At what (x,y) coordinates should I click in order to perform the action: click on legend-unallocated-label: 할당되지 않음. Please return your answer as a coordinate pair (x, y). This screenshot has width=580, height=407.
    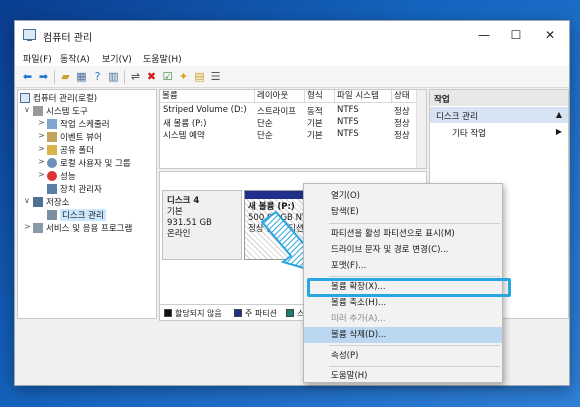
    Looking at the image, I should click on (198, 313).